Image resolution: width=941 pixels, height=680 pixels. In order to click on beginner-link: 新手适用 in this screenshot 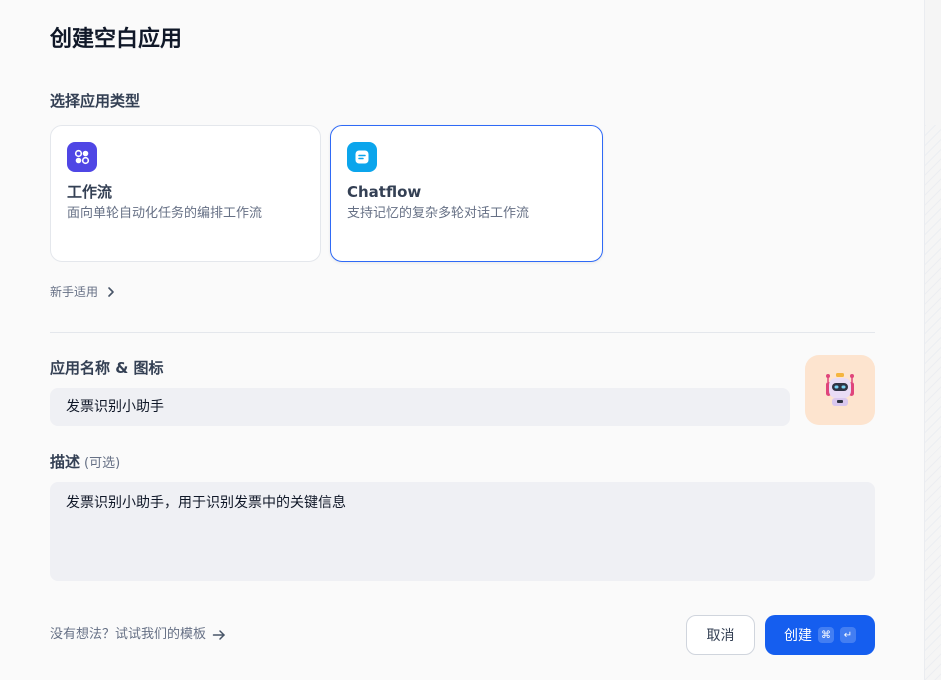, I will do `click(83, 292)`.